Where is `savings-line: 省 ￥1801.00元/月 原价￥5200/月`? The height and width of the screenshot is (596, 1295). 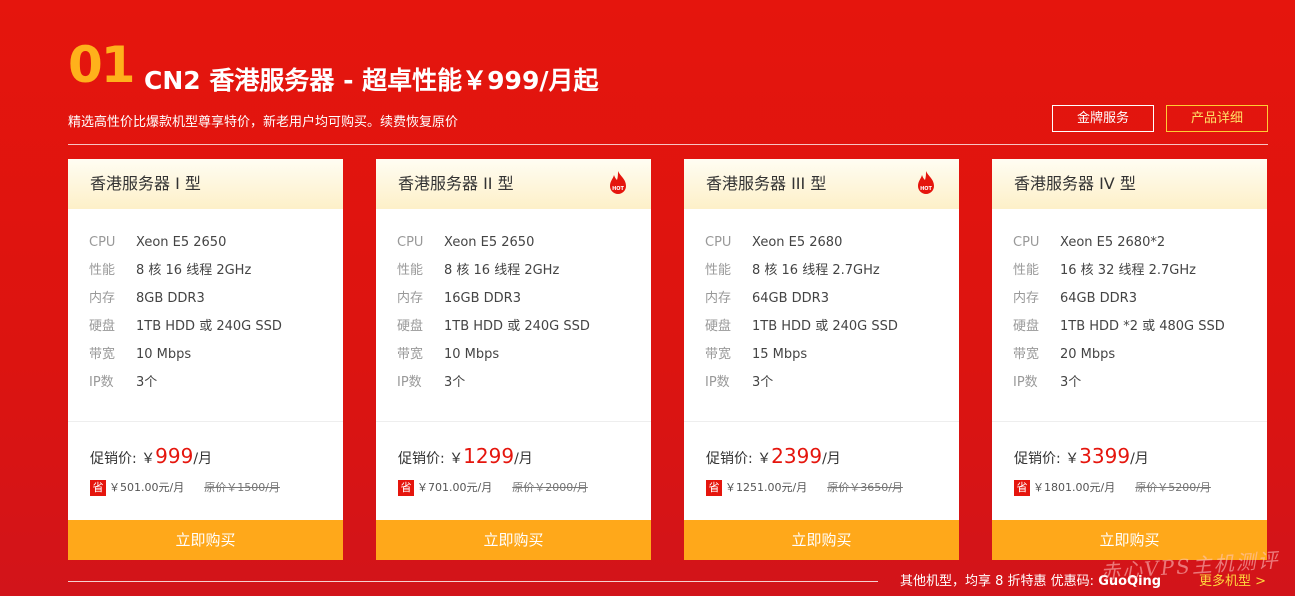
savings-line: 省 ￥1801.00元/月 原价￥5200/月 is located at coordinates (1112, 488).